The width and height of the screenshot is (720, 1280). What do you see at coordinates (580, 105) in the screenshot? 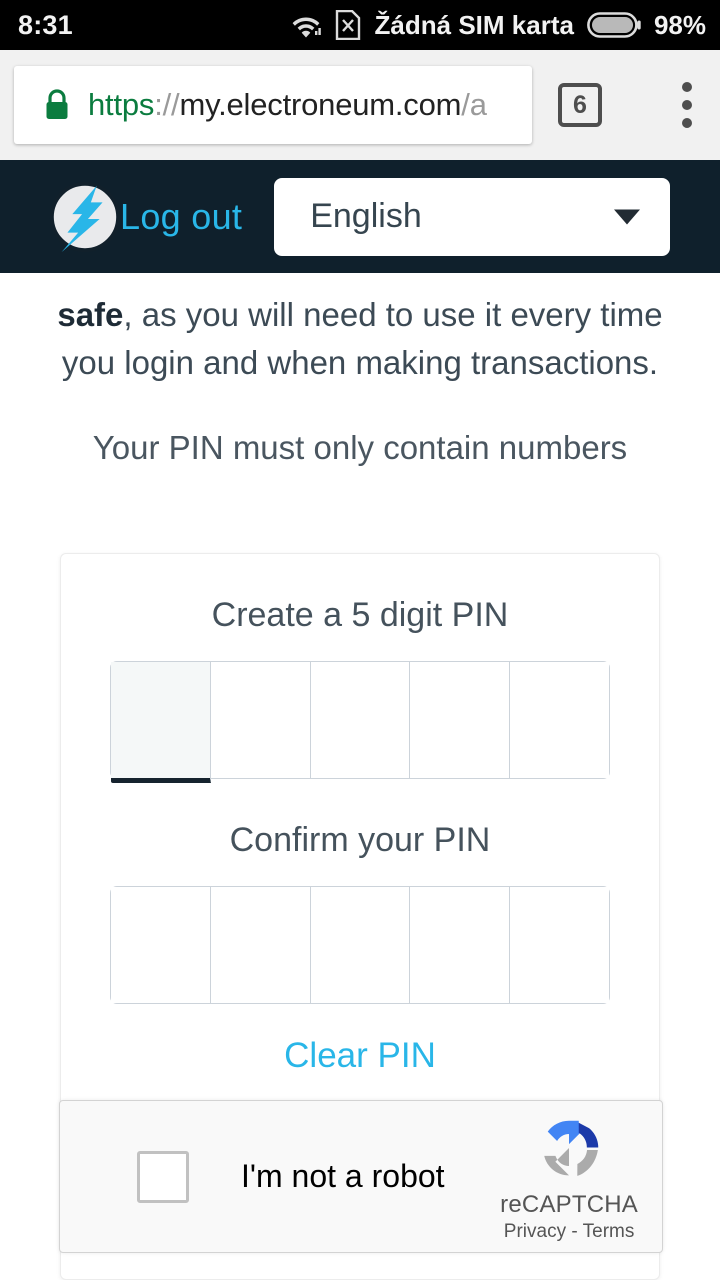
I see `tab-counter-button: 6` at bounding box center [580, 105].